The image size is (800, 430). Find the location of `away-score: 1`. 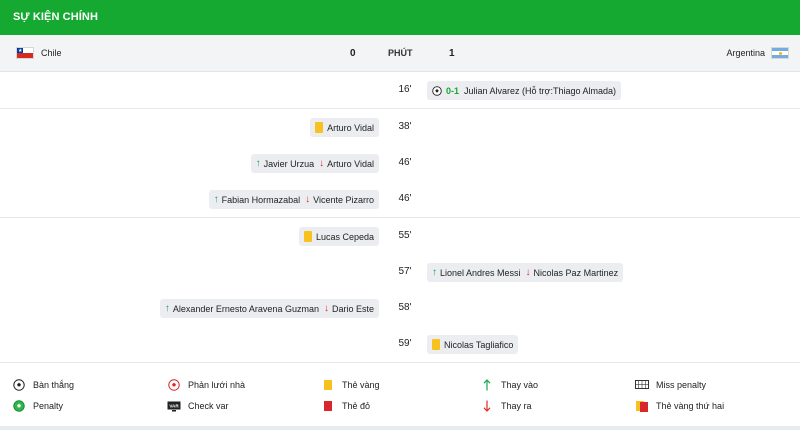

away-score: 1 is located at coordinates (452, 53).